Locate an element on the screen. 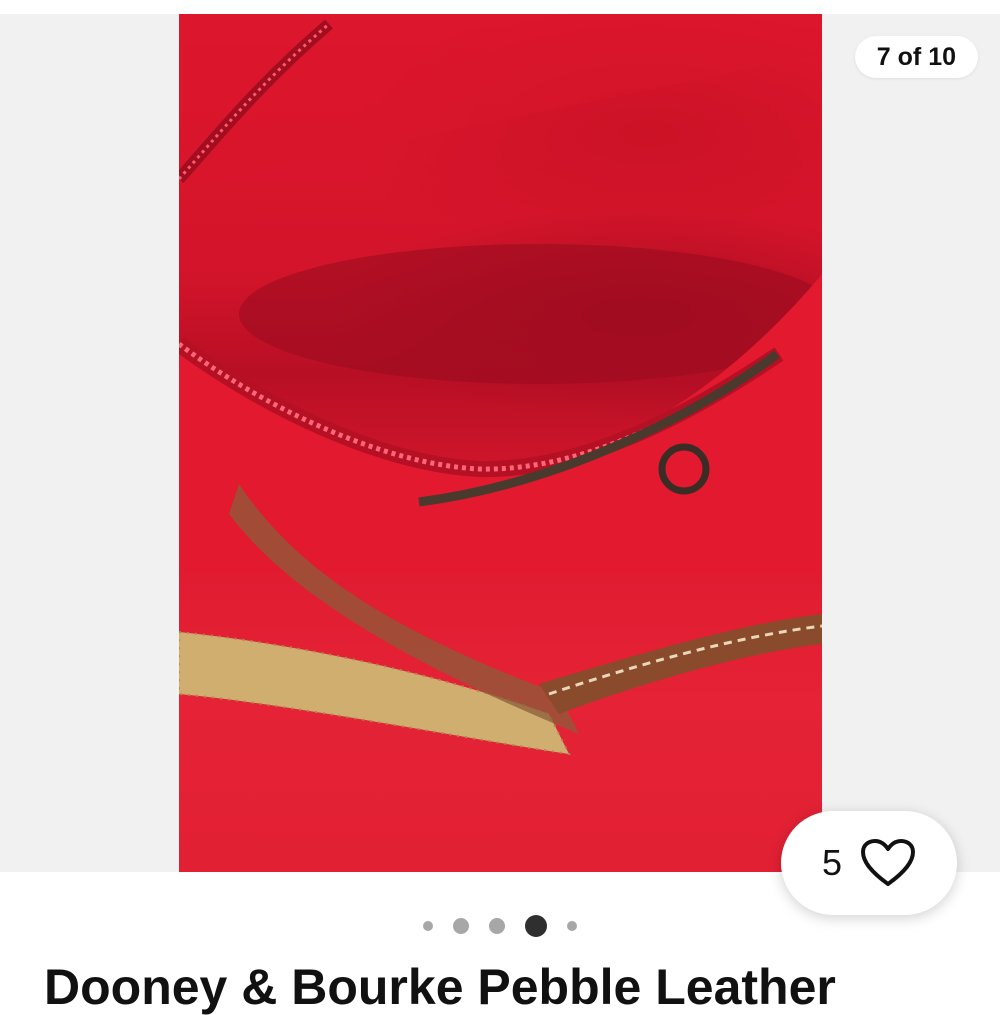  image-counter-badge: 7 of 10 is located at coordinates (916, 57).